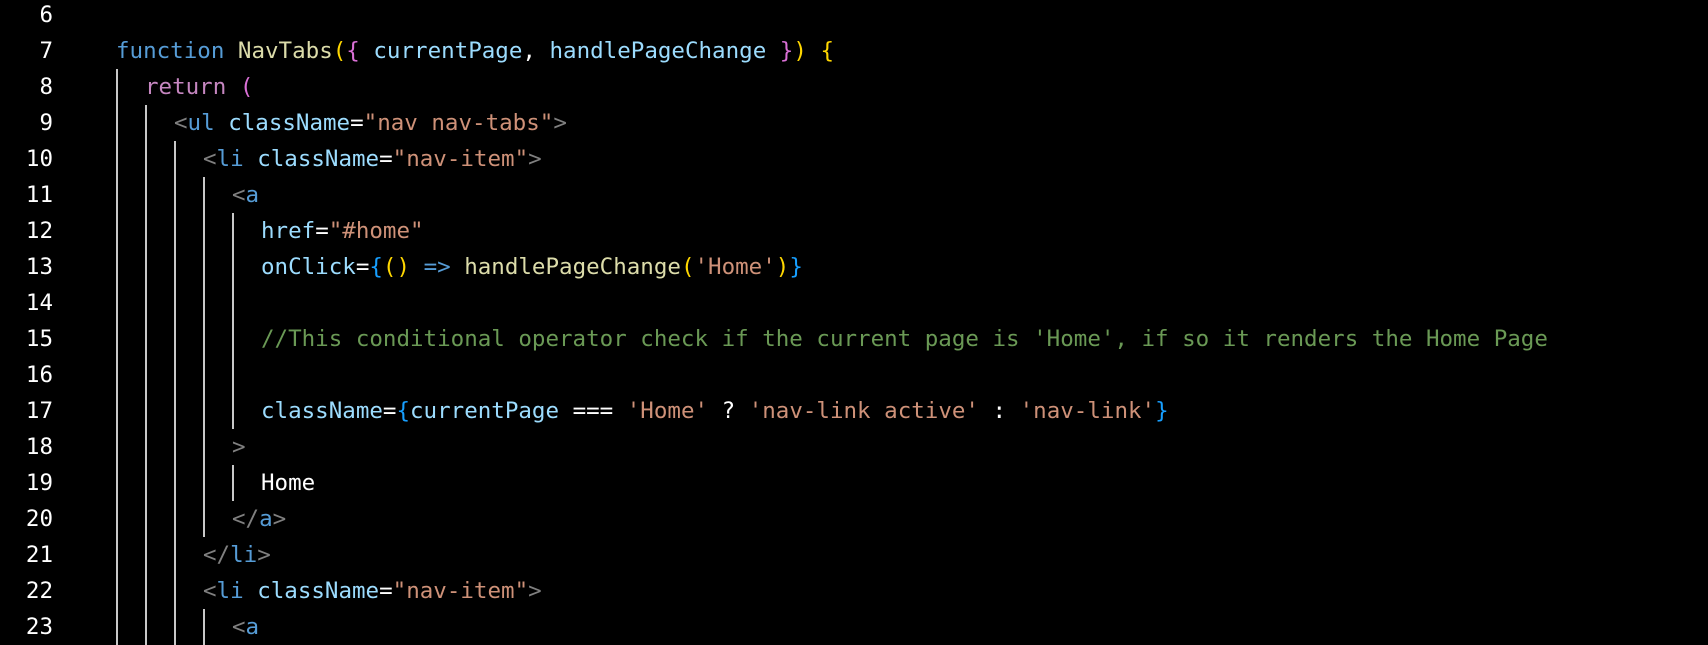  What do you see at coordinates (854, 159) in the screenshot?
I see `code-line: 10 <li className="nav-item">` at bounding box center [854, 159].